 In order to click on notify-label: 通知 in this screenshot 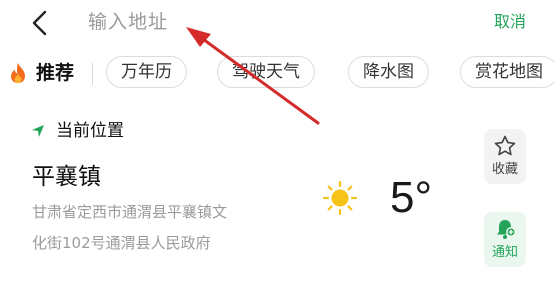, I will do `click(504, 252)`.